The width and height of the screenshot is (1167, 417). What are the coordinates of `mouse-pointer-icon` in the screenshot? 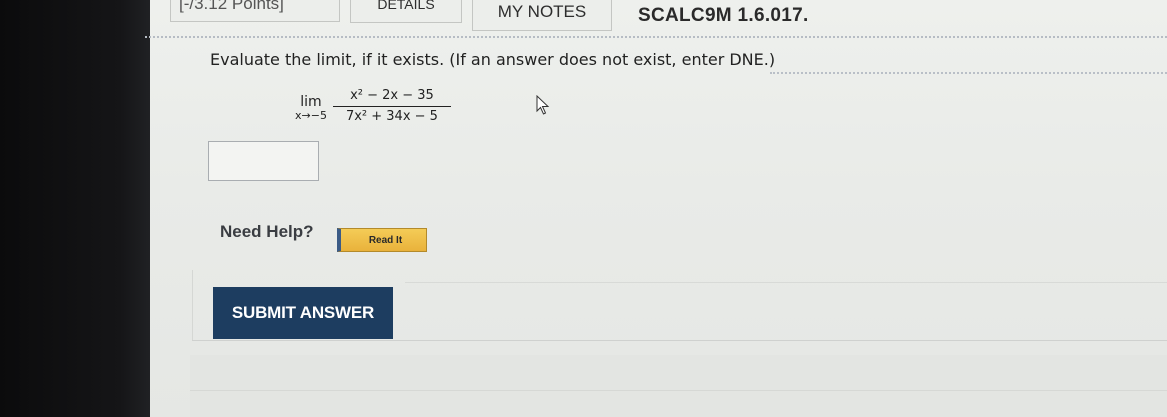 It's located at (543, 105).